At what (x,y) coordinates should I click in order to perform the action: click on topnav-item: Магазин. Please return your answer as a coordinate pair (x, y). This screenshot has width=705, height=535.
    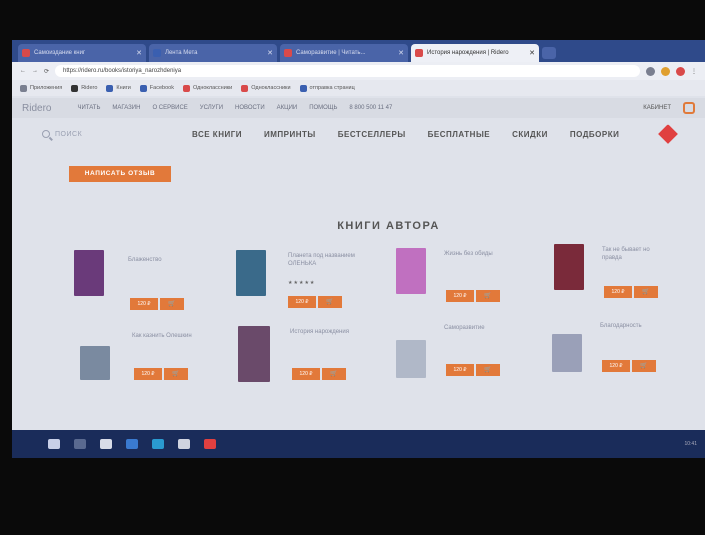
    Looking at the image, I should click on (126, 108).